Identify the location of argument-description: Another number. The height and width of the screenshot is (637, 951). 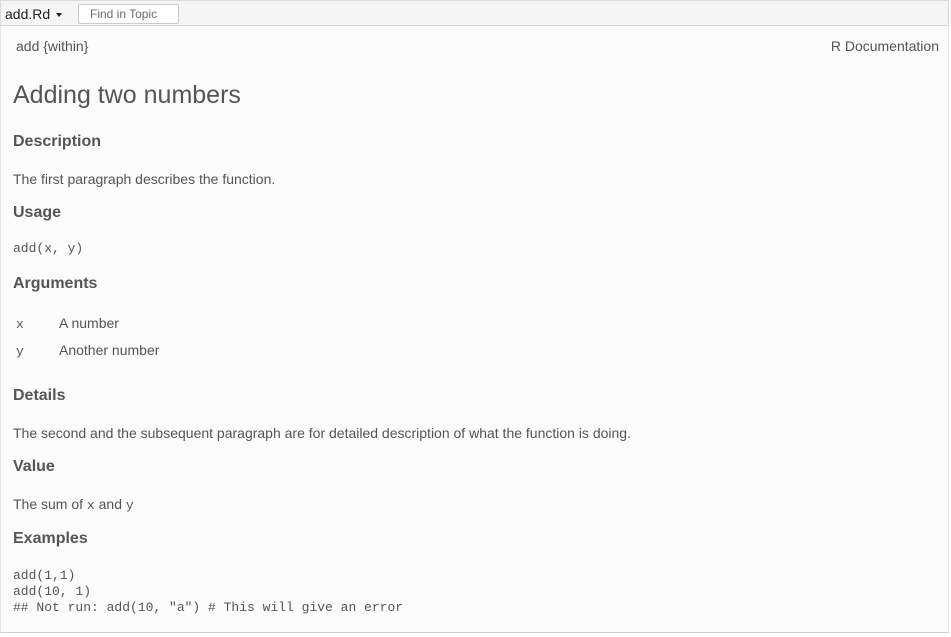
(109, 350).